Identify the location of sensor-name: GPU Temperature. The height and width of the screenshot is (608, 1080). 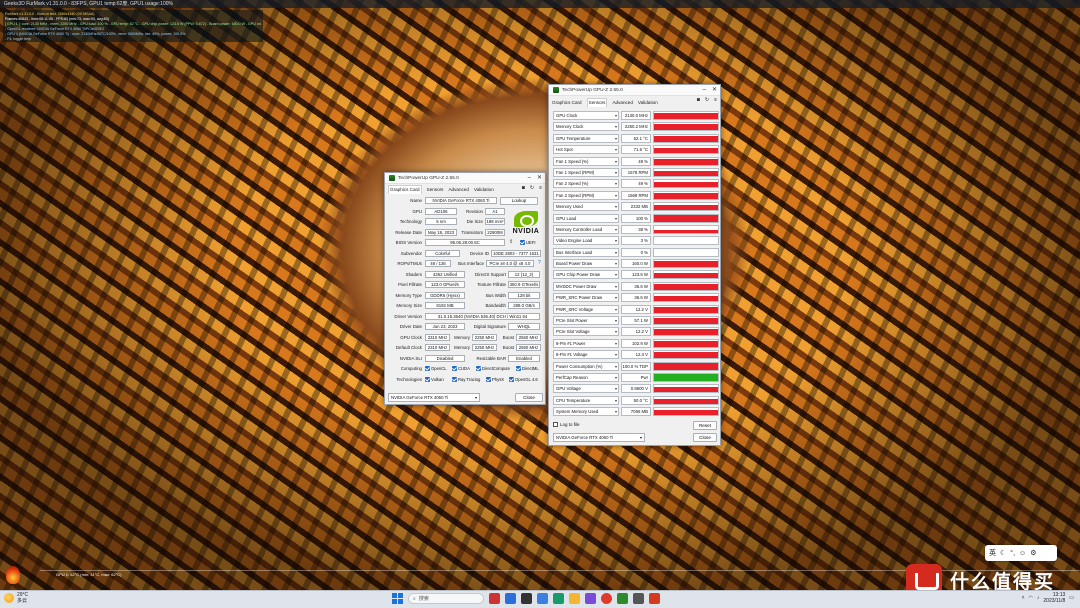
(586, 138).